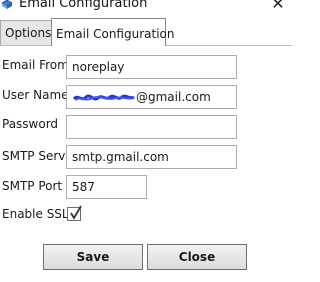  Describe the element at coordinates (35, 214) in the screenshot. I see `enable-ssl-label: Enable SSL` at that location.